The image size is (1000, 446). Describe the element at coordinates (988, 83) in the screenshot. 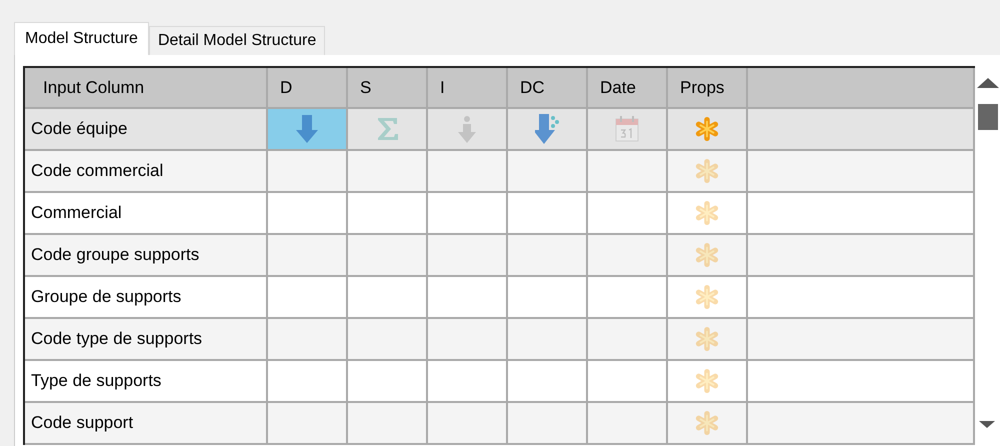

I see `scroll-up-icon` at that location.